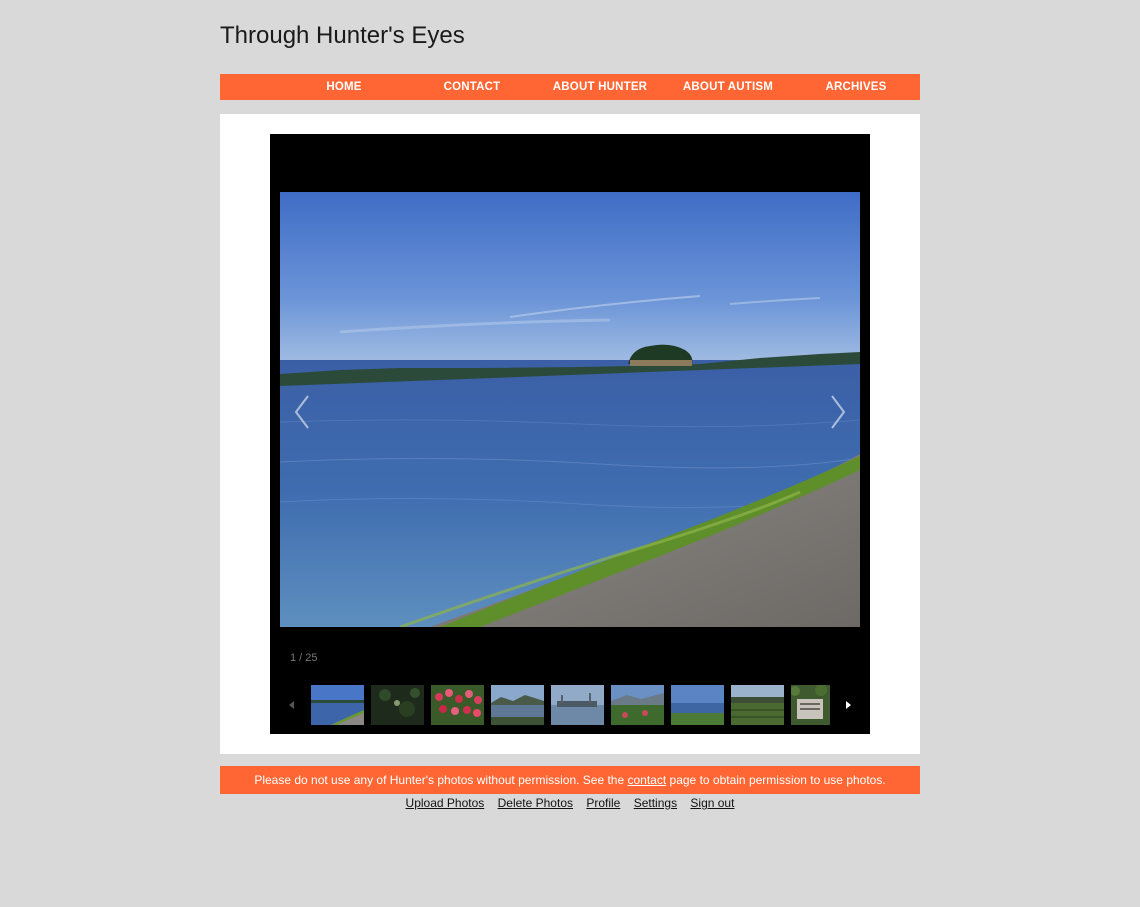  I want to click on nav-about-hunter: ABOUT HUNTER, so click(600, 87).